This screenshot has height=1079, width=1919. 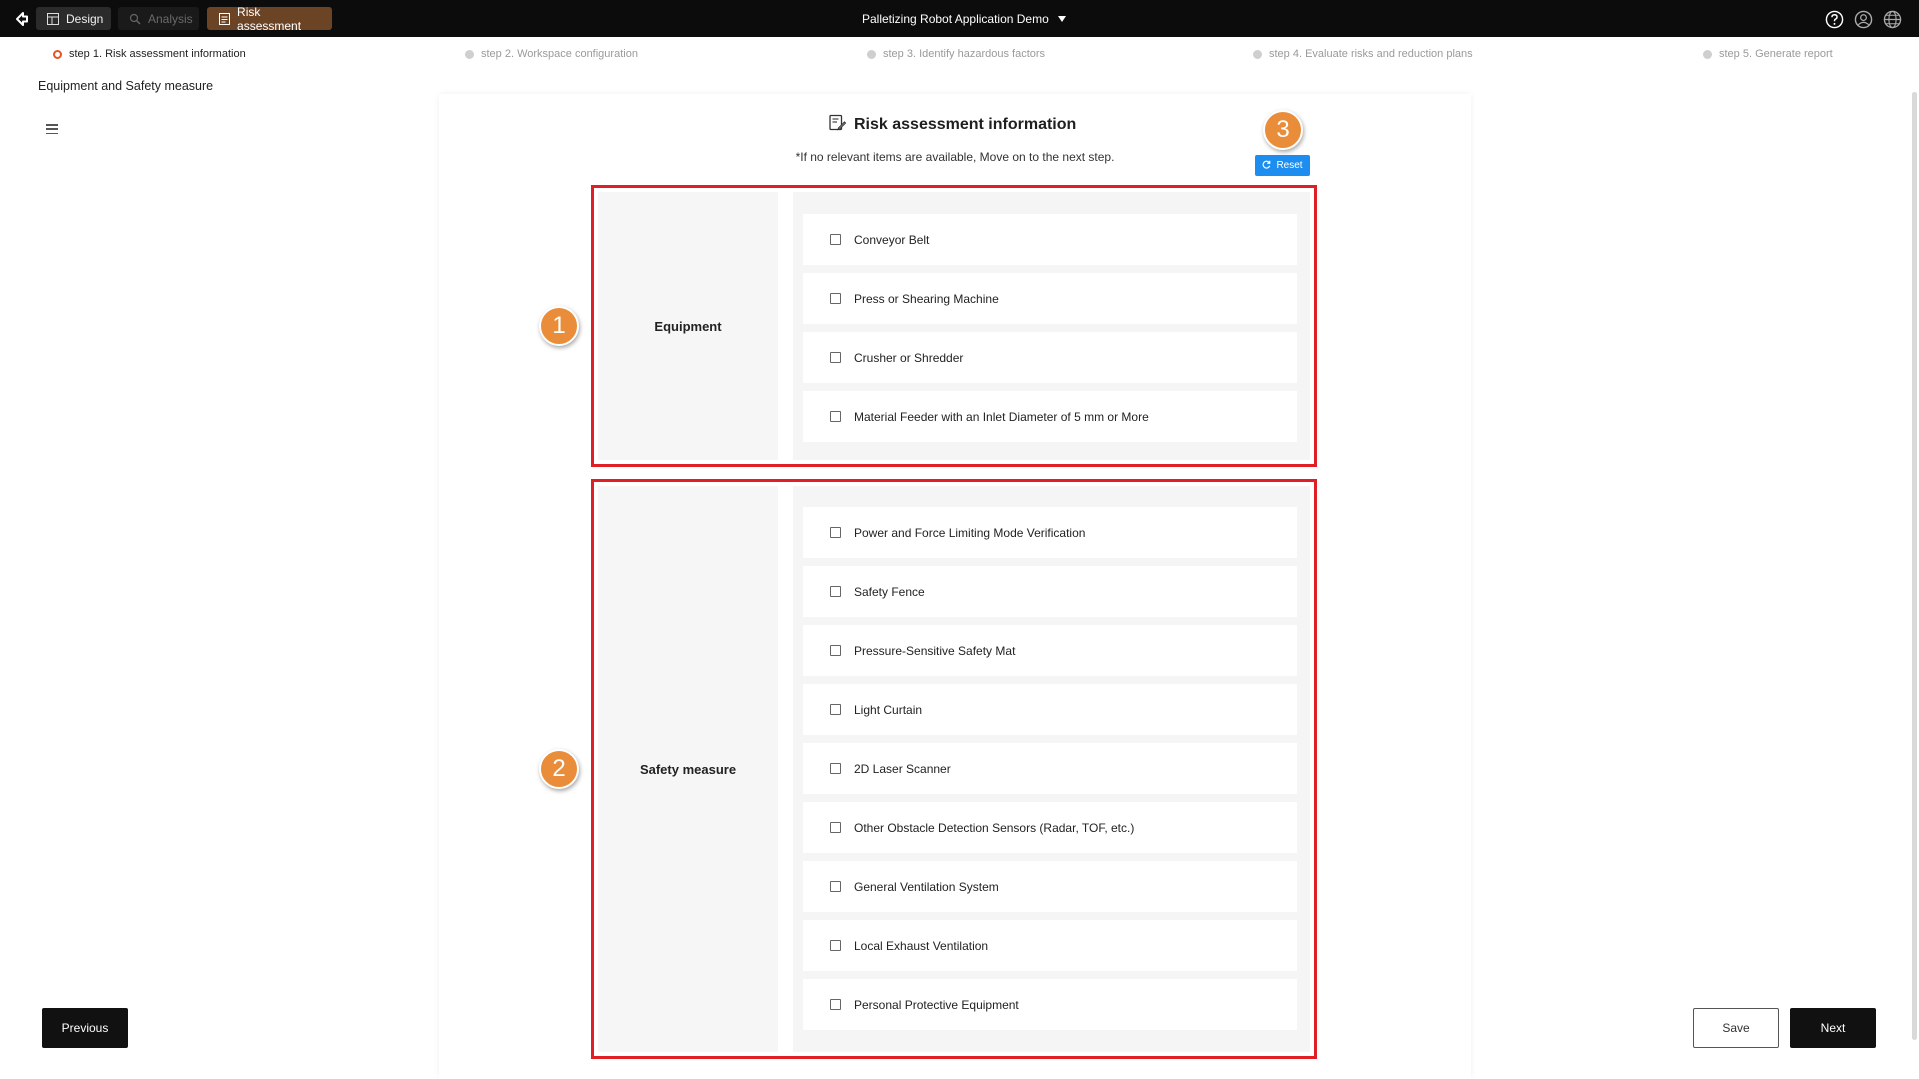 What do you see at coordinates (1050, 239) in the screenshot?
I see `equipment-option-conveyor-belt: Conveyor Belt` at bounding box center [1050, 239].